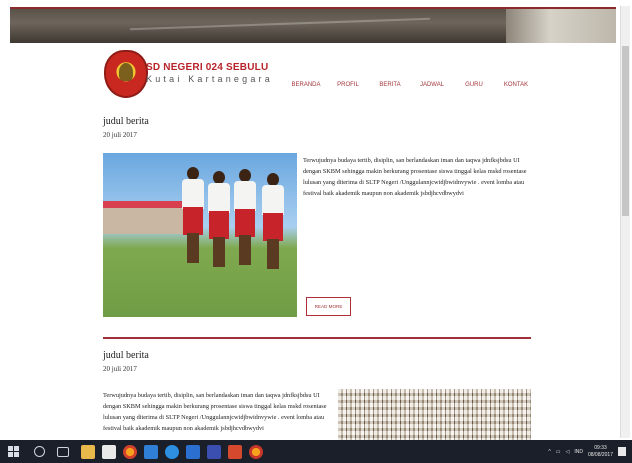  Describe the element at coordinates (600, 447) in the screenshot. I see `clock-time: 09:33` at that location.